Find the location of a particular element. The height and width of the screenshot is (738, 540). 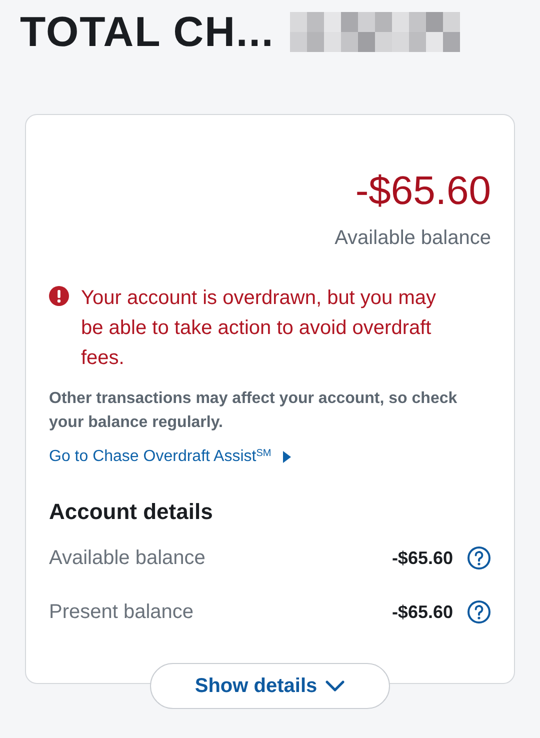

row-label: Available balance is located at coordinates (127, 558).